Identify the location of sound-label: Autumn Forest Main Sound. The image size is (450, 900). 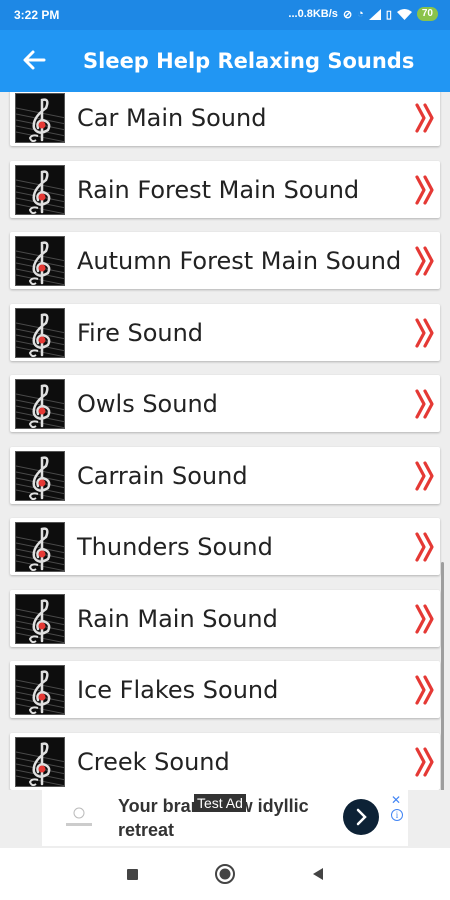
(239, 261).